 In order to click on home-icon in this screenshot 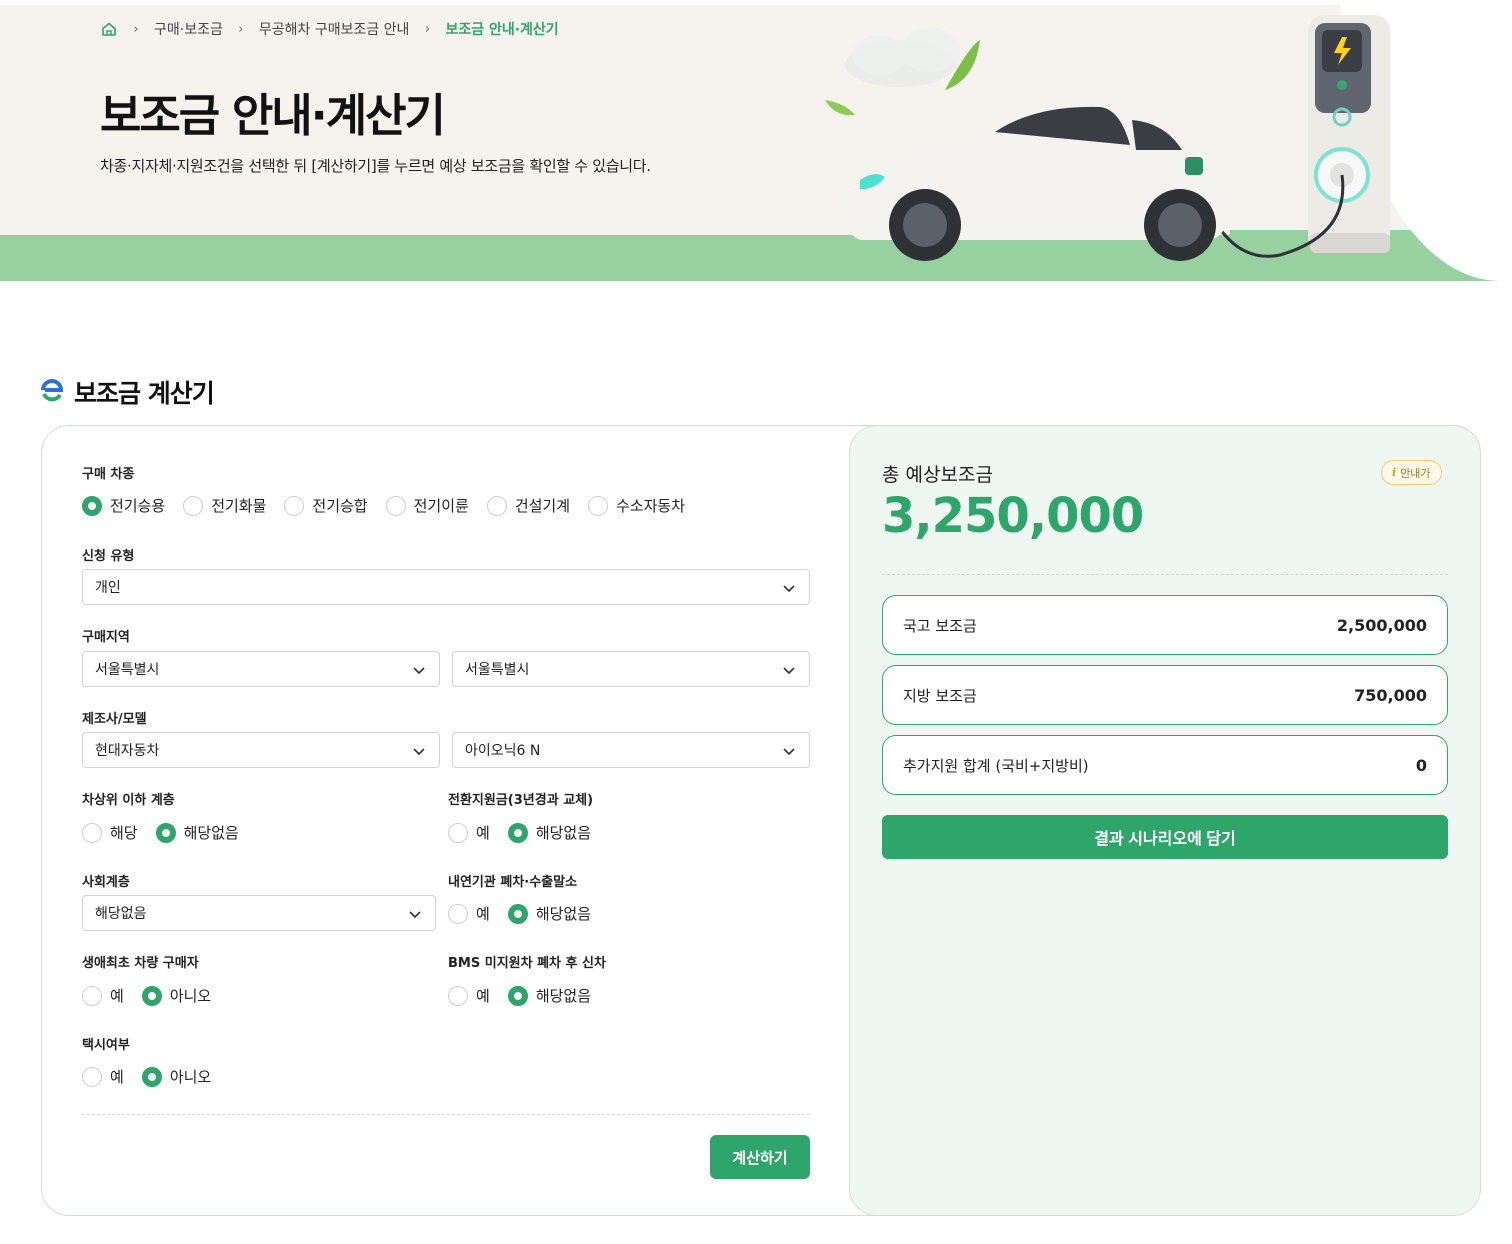, I will do `click(109, 29)`.